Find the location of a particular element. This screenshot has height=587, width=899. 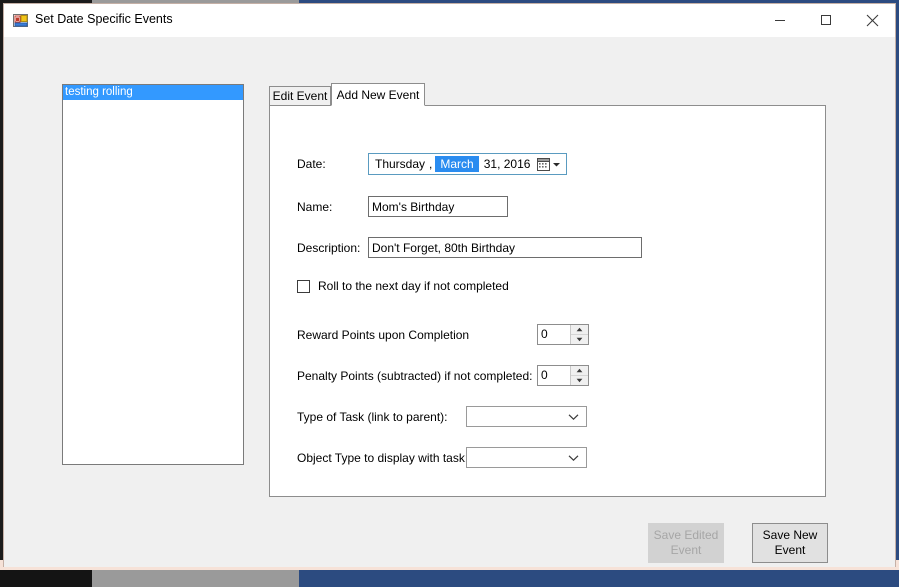

save-edited-event-button: Save Edited Event is located at coordinates (686, 543).